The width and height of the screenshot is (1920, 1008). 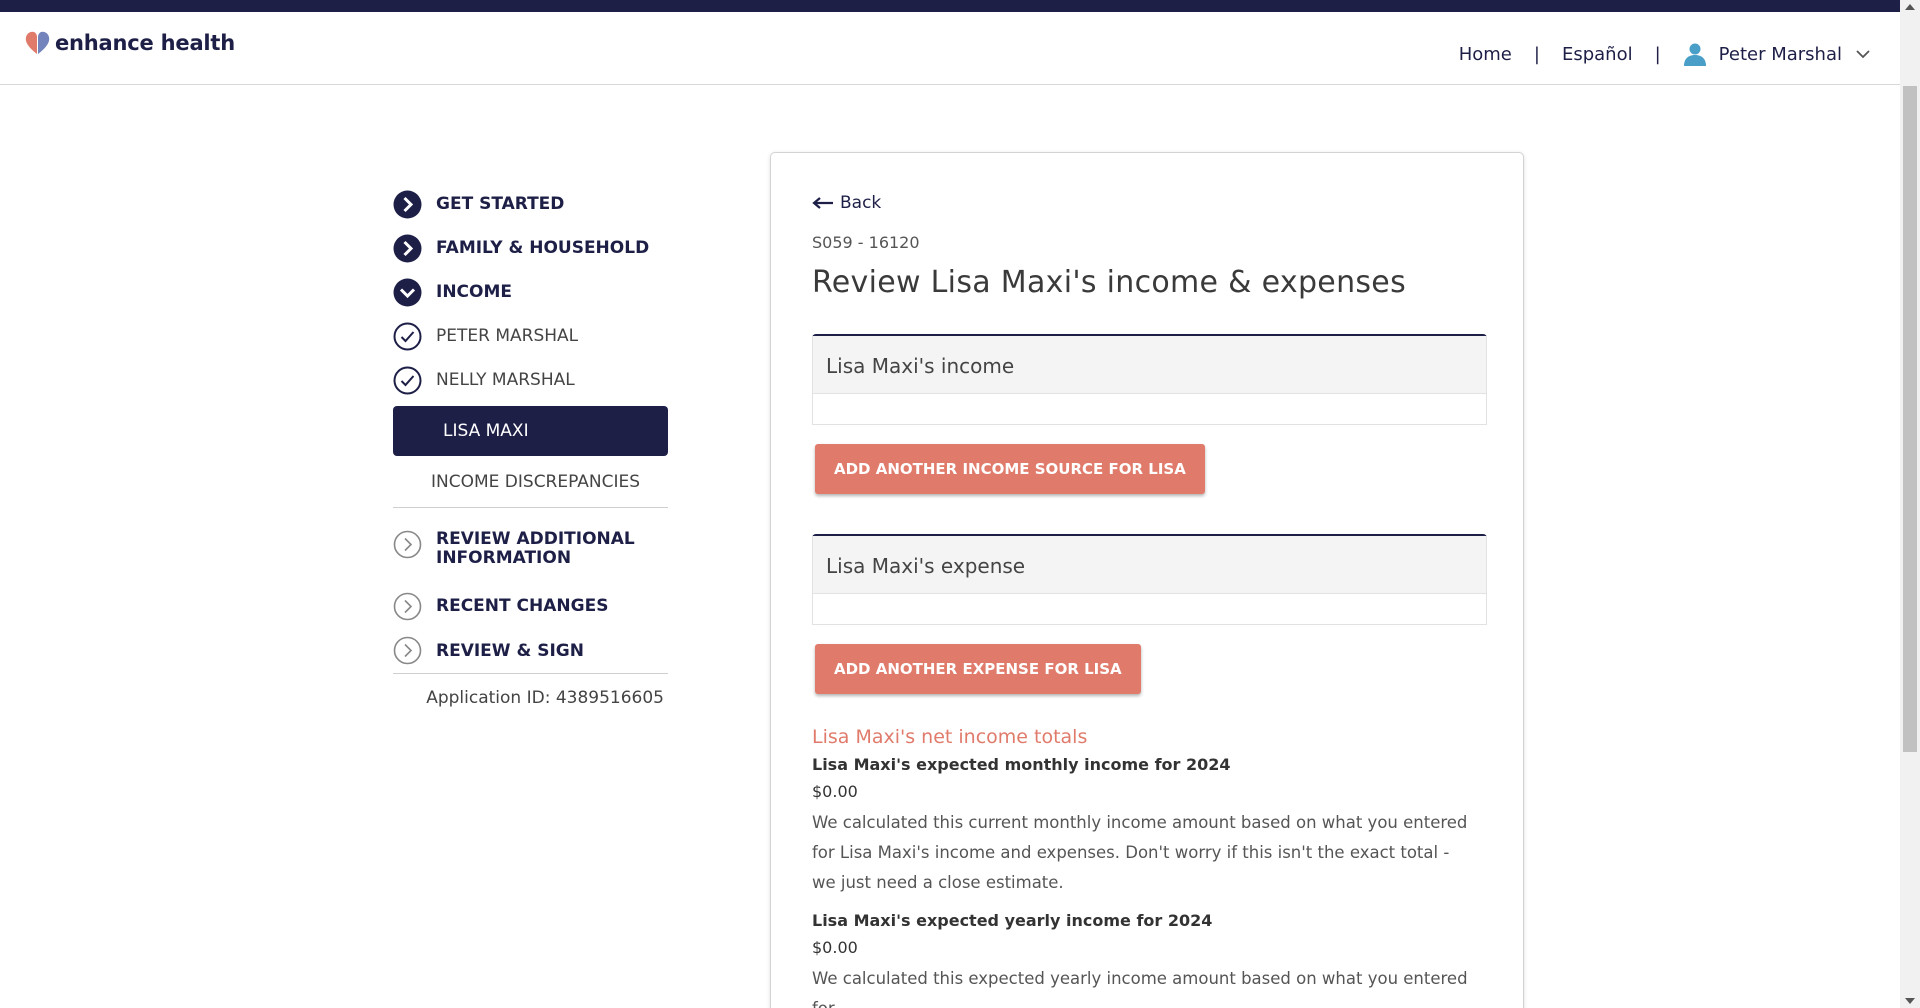 I want to click on nav-home-link: Home, so click(x=1485, y=54).